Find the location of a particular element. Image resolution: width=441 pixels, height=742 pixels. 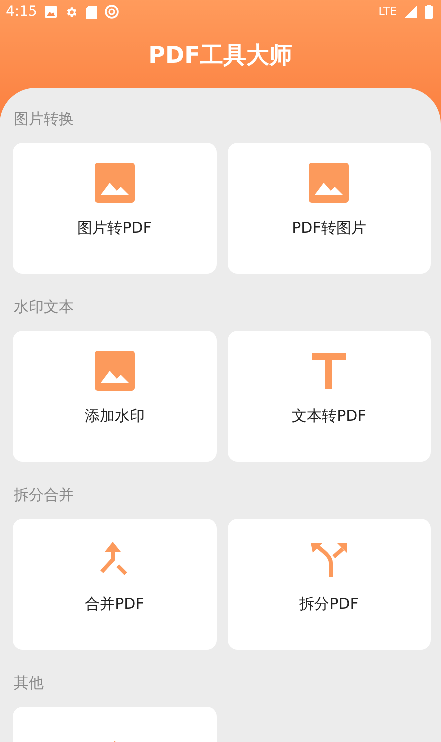

tool-label: 添加水印 is located at coordinates (114, 416).